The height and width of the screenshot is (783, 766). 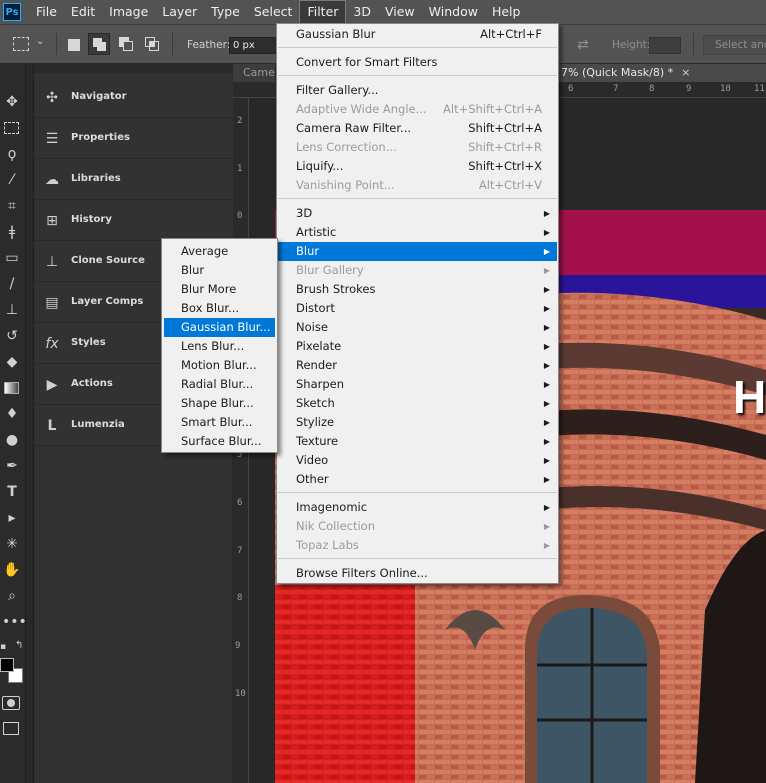 I want to click on select-and-mask-button: Select and, so click(x=734, y=45).